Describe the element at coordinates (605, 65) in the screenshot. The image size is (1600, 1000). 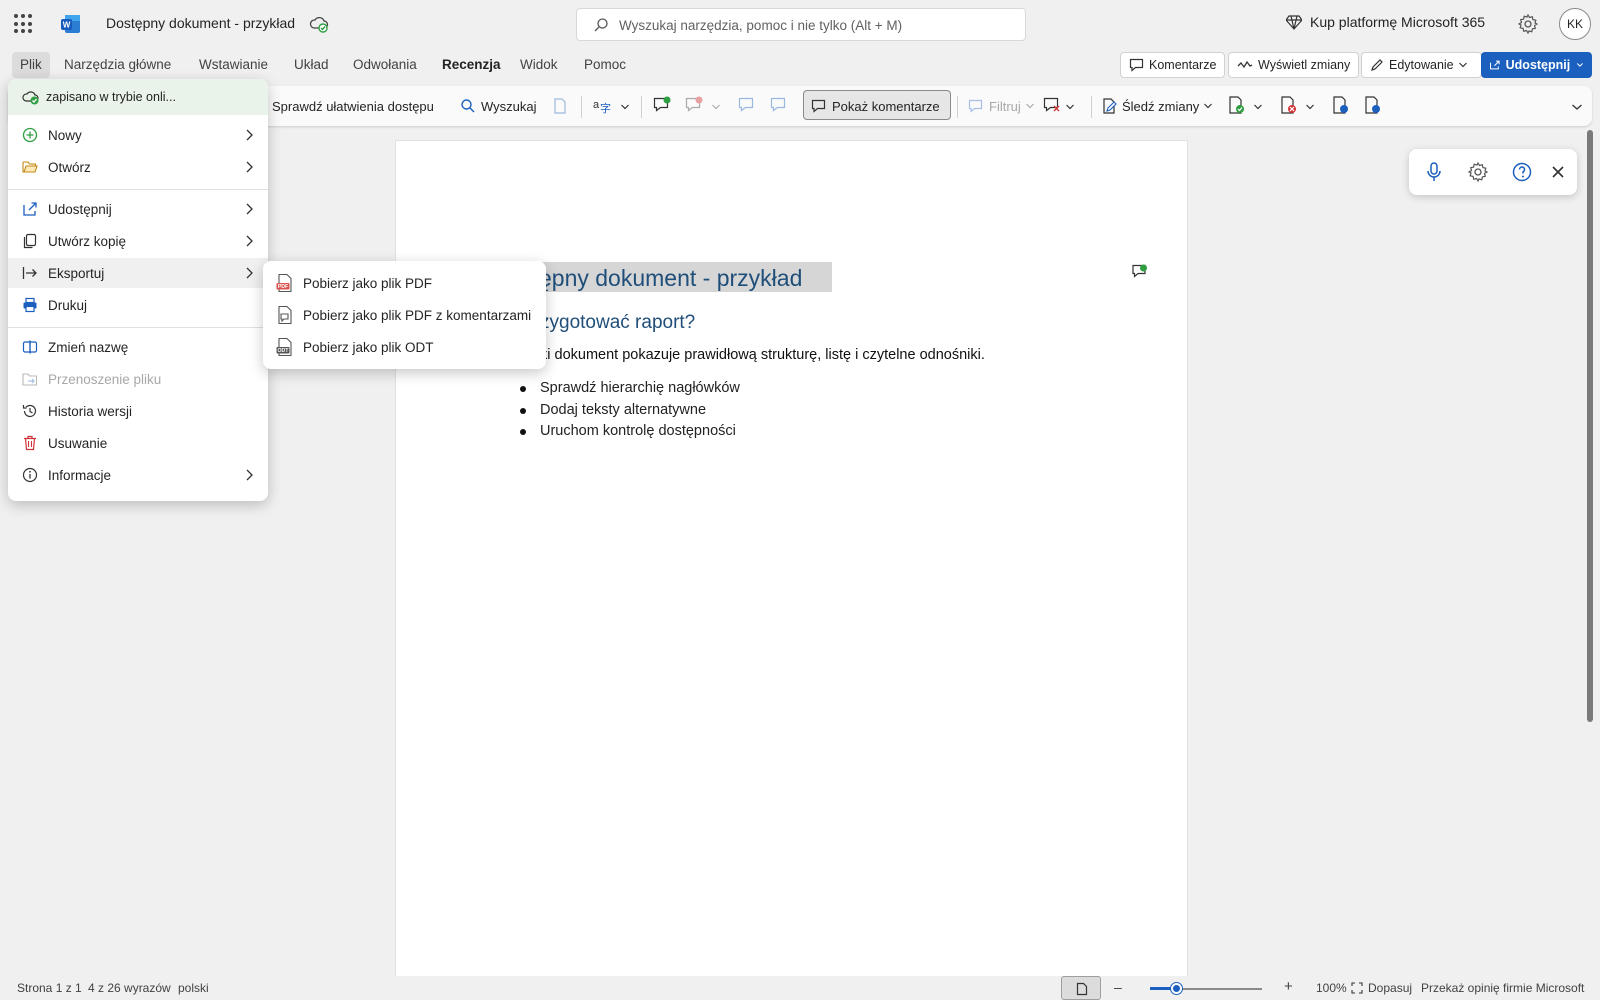
I see `tab-help: Pomoc` at that location.